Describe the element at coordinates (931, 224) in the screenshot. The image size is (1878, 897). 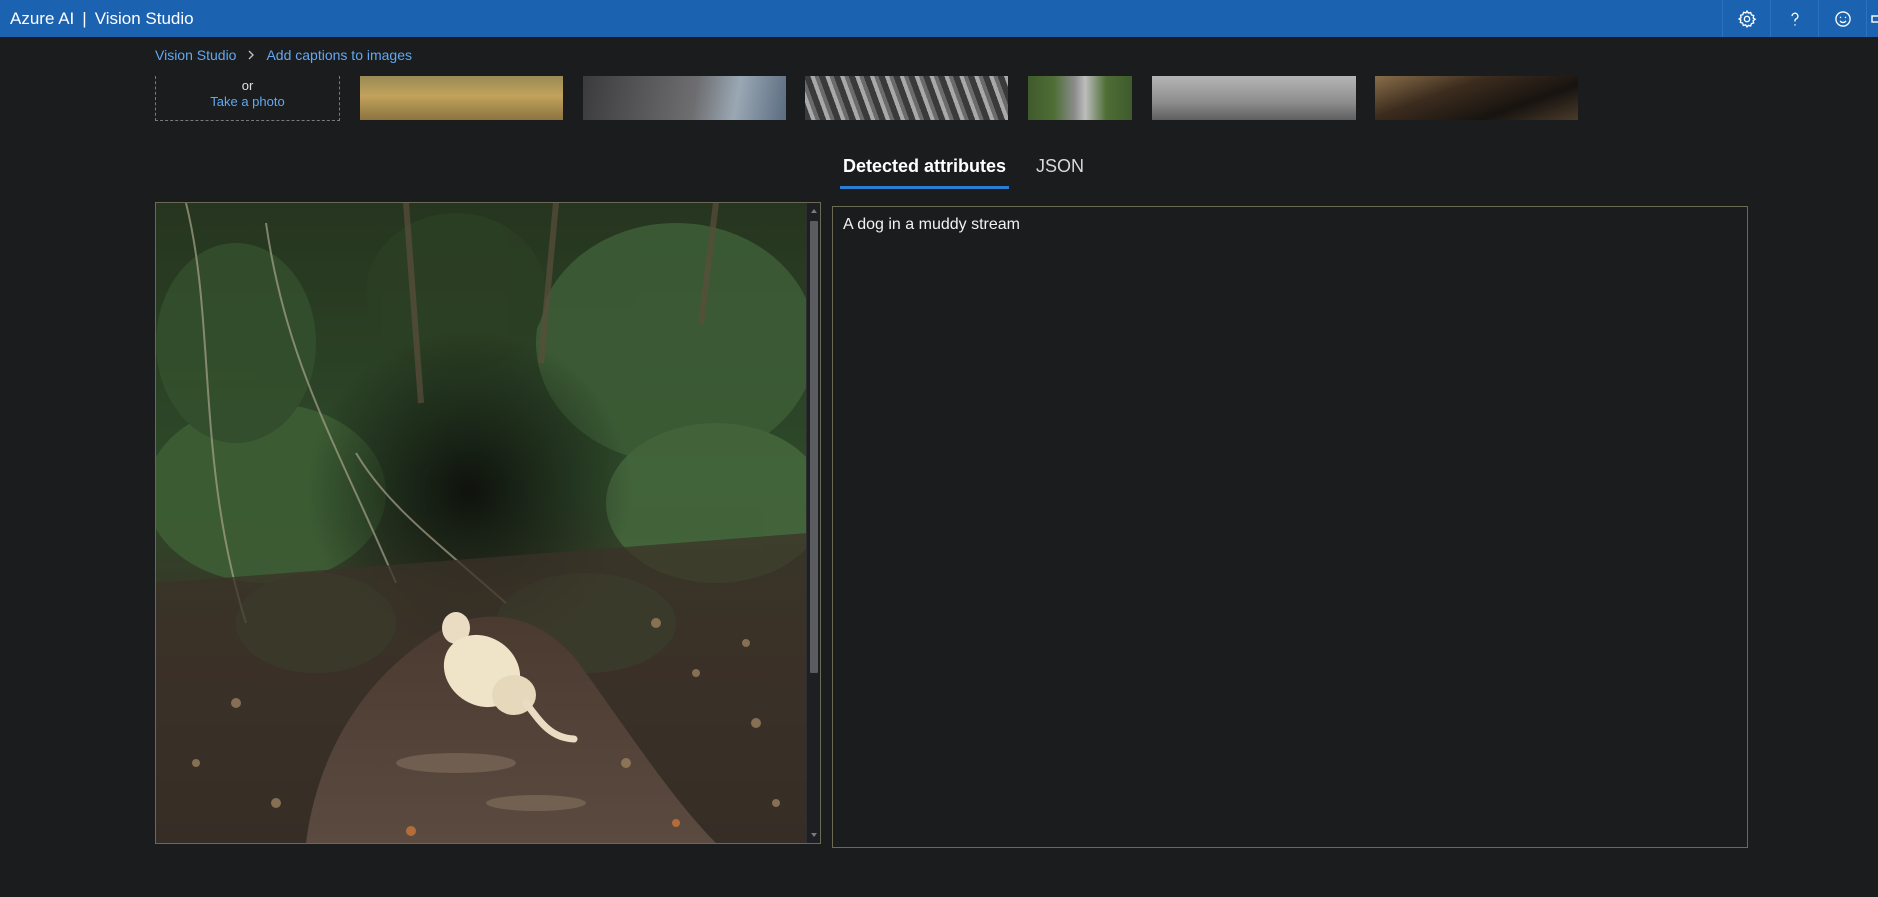
I see `caption-text: A dog in a muddy stream` at that location.